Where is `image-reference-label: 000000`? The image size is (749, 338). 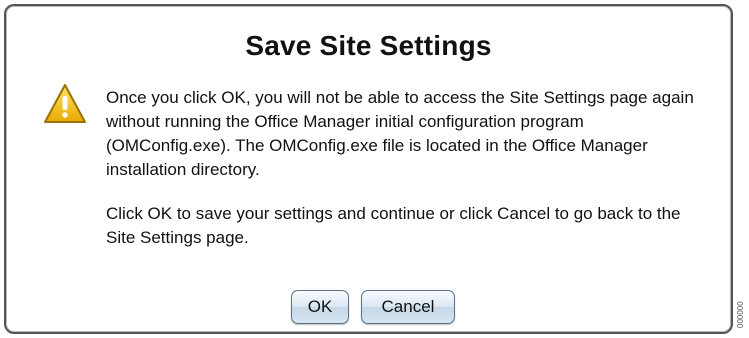
image-reference-label: 000000 is located at coordinates (740, 314).